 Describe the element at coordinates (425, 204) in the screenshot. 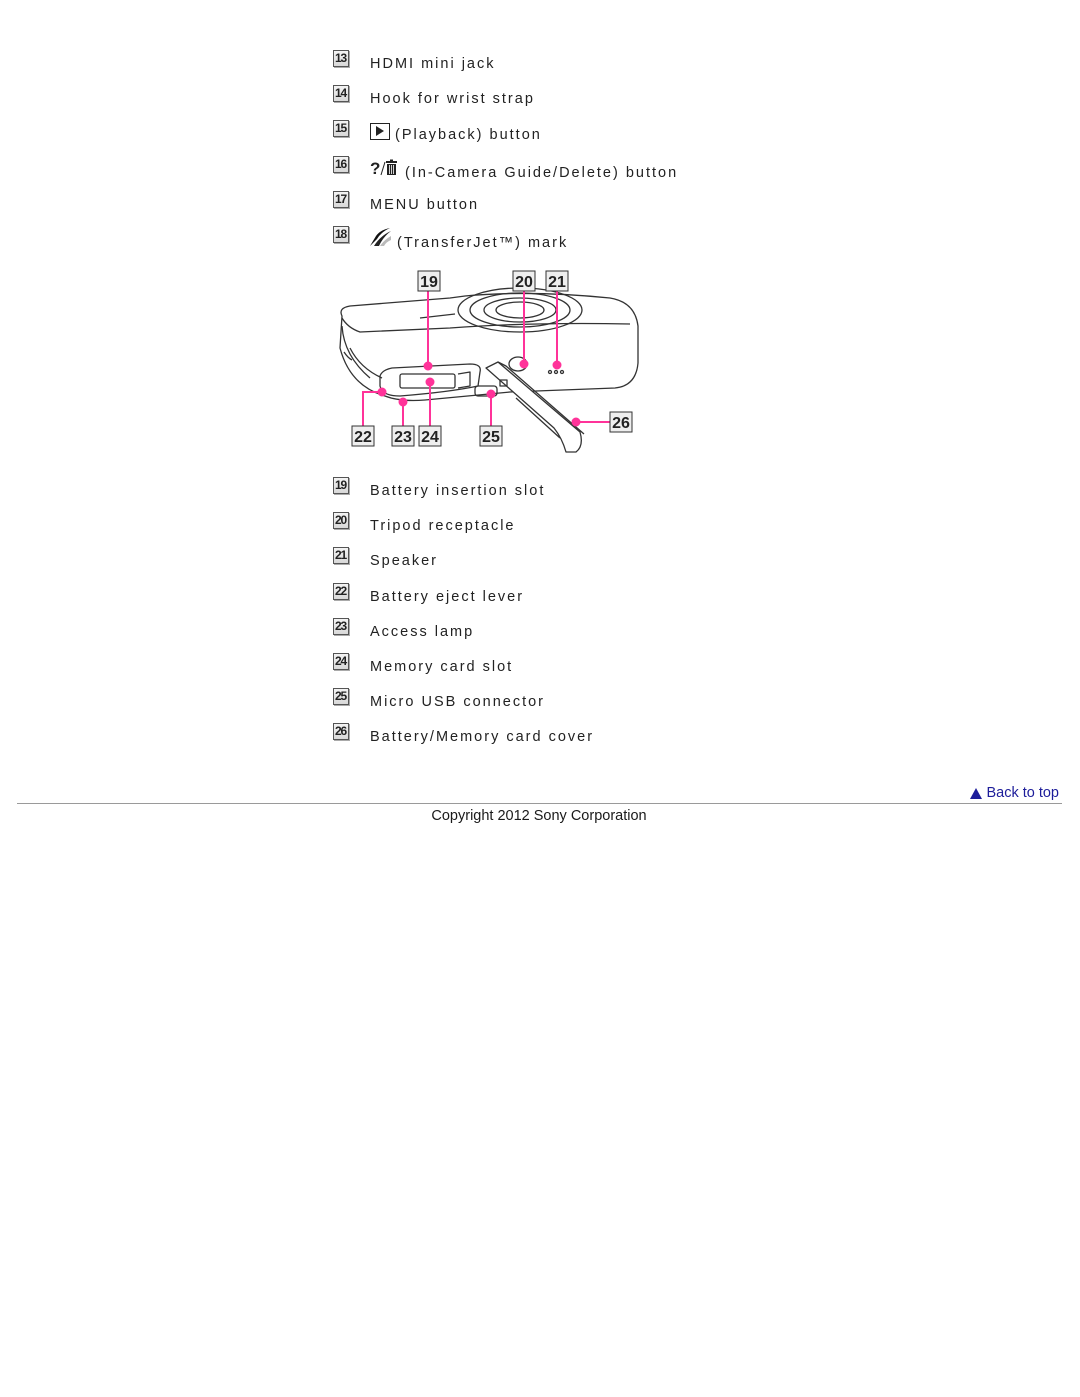

I see `item-label: MENU button` at that location.